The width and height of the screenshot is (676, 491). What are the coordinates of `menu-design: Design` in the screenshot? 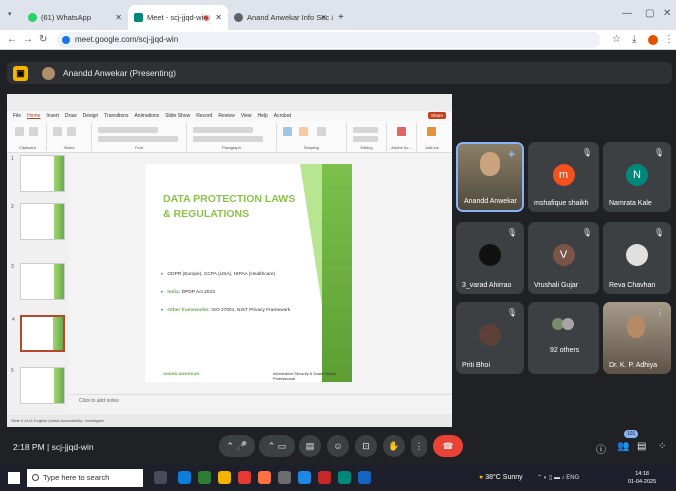 It's located at (91, 116).